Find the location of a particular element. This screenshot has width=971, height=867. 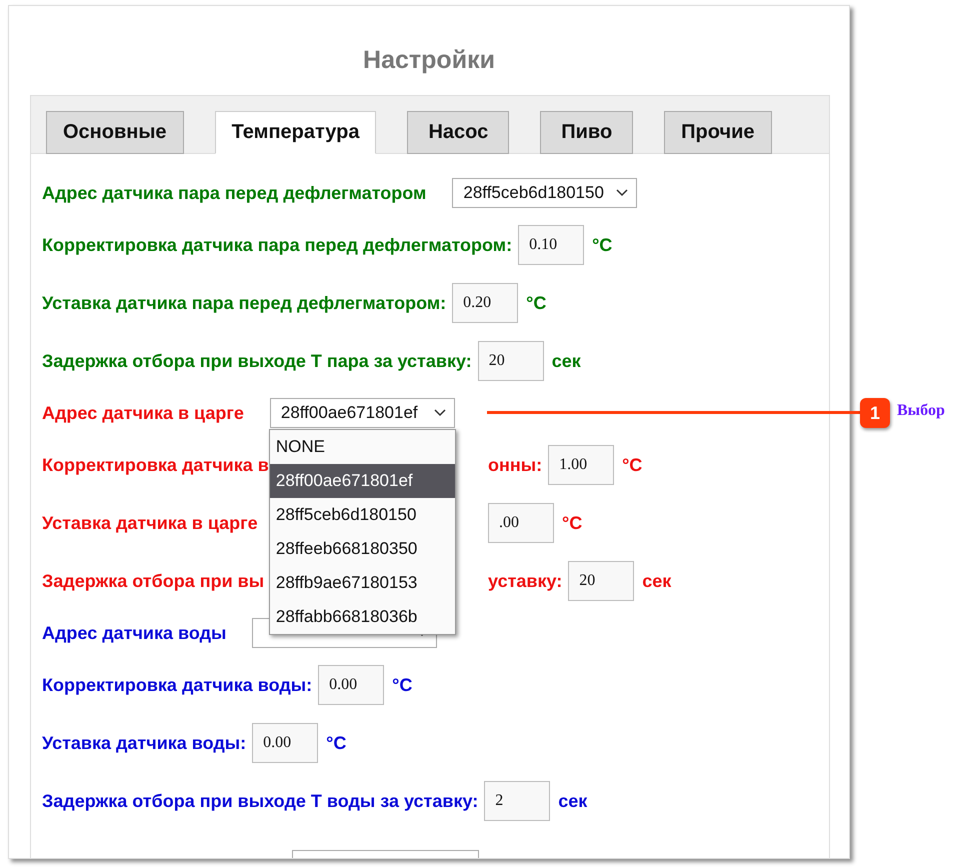

field-label: Адрес датчика пара перед дефлегматором is located at coordinates (234, 193).